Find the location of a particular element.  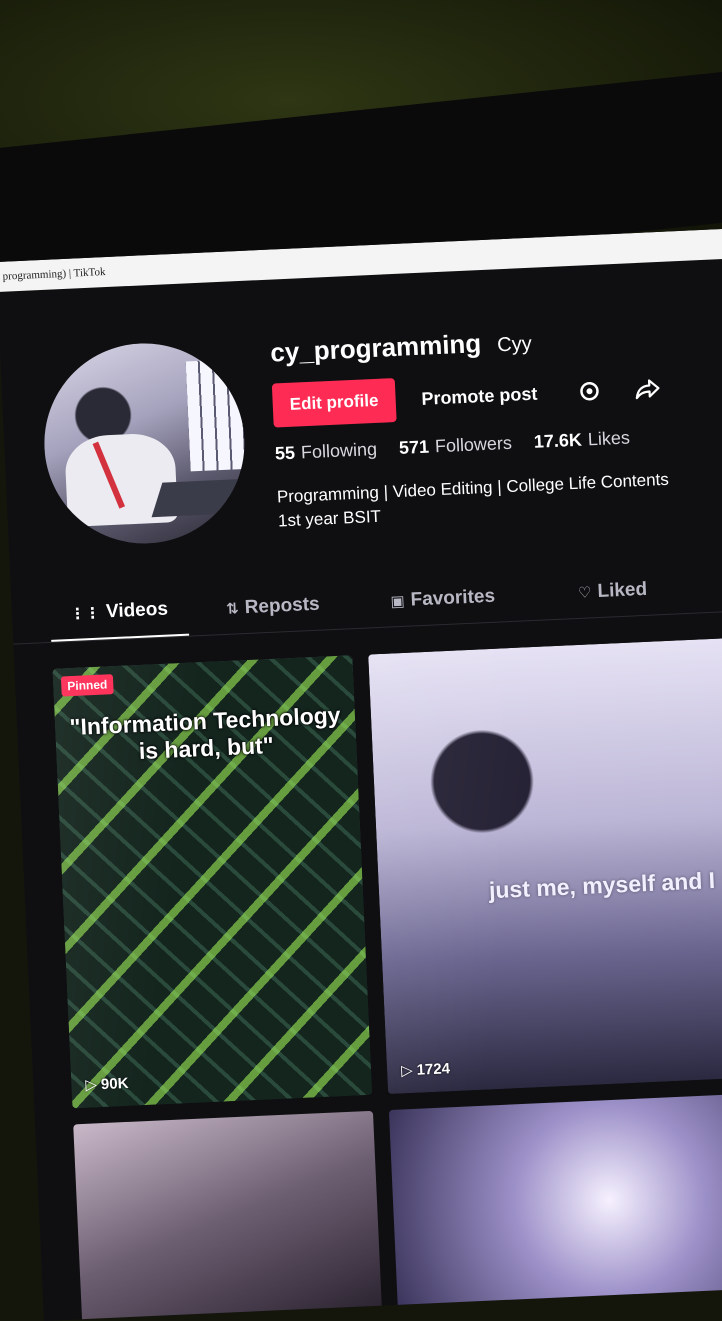

video-caption: just me, myself and I is located at coordinates (602, 885).